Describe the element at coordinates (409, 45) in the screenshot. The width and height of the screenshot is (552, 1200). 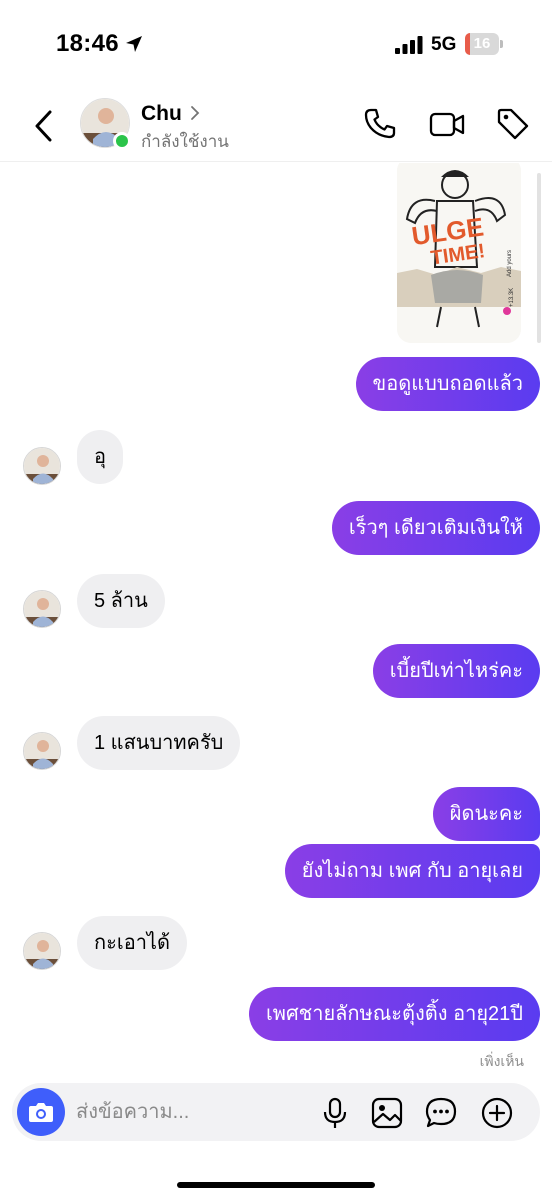
I see `signal-bars-icon` at that location.